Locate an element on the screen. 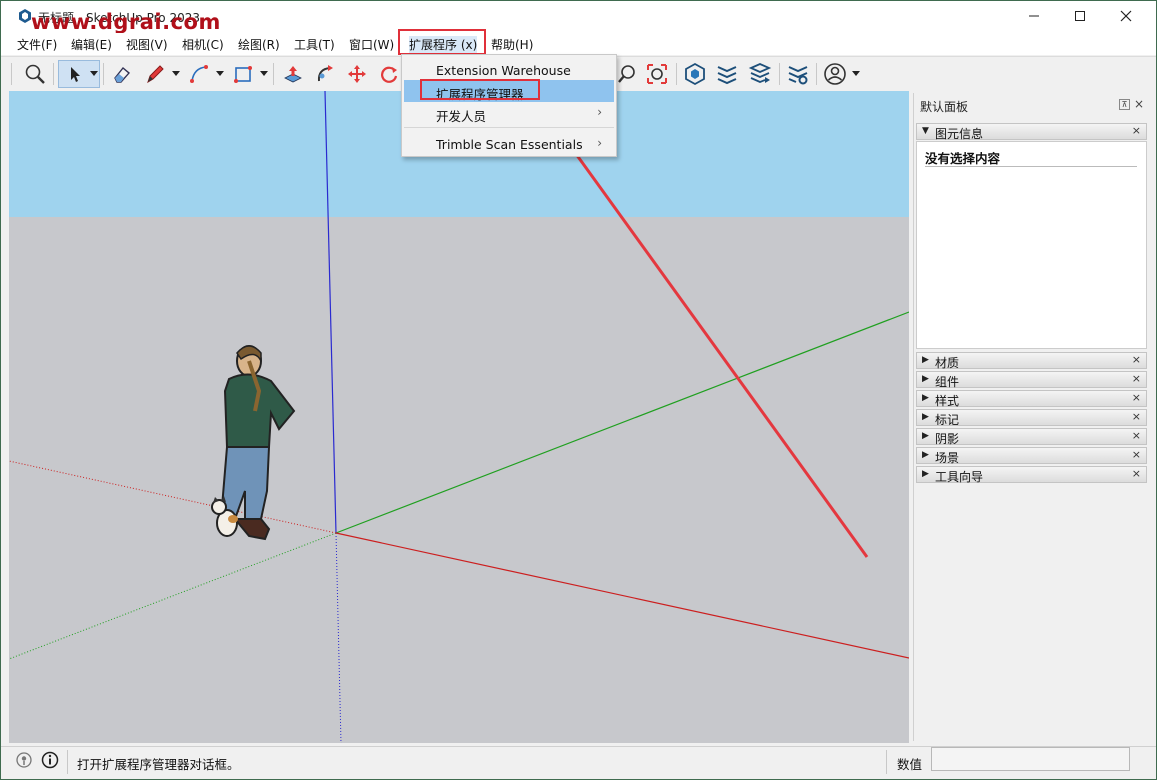 The image size is (1157, 780). menu-item-extension-warehouse: Extension Warehouse is located at coordinates (509, 70).